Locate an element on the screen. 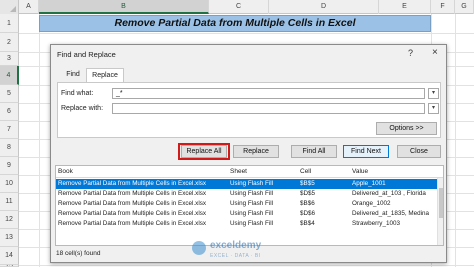 This screenshot has height=267, width=474. column-header-value: Value is located at coordinates (360, 171).